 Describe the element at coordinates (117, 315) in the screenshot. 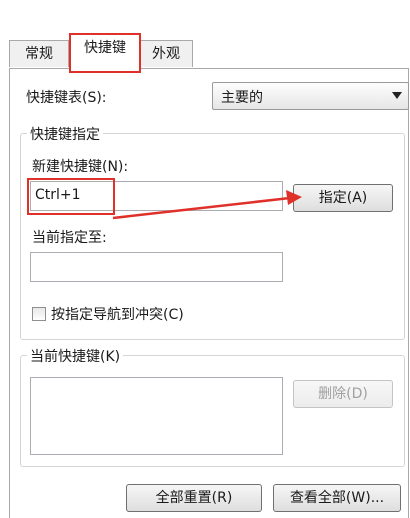

I see `conflict-checkbox-label: 按指定导航到冲突(C)` at that location.